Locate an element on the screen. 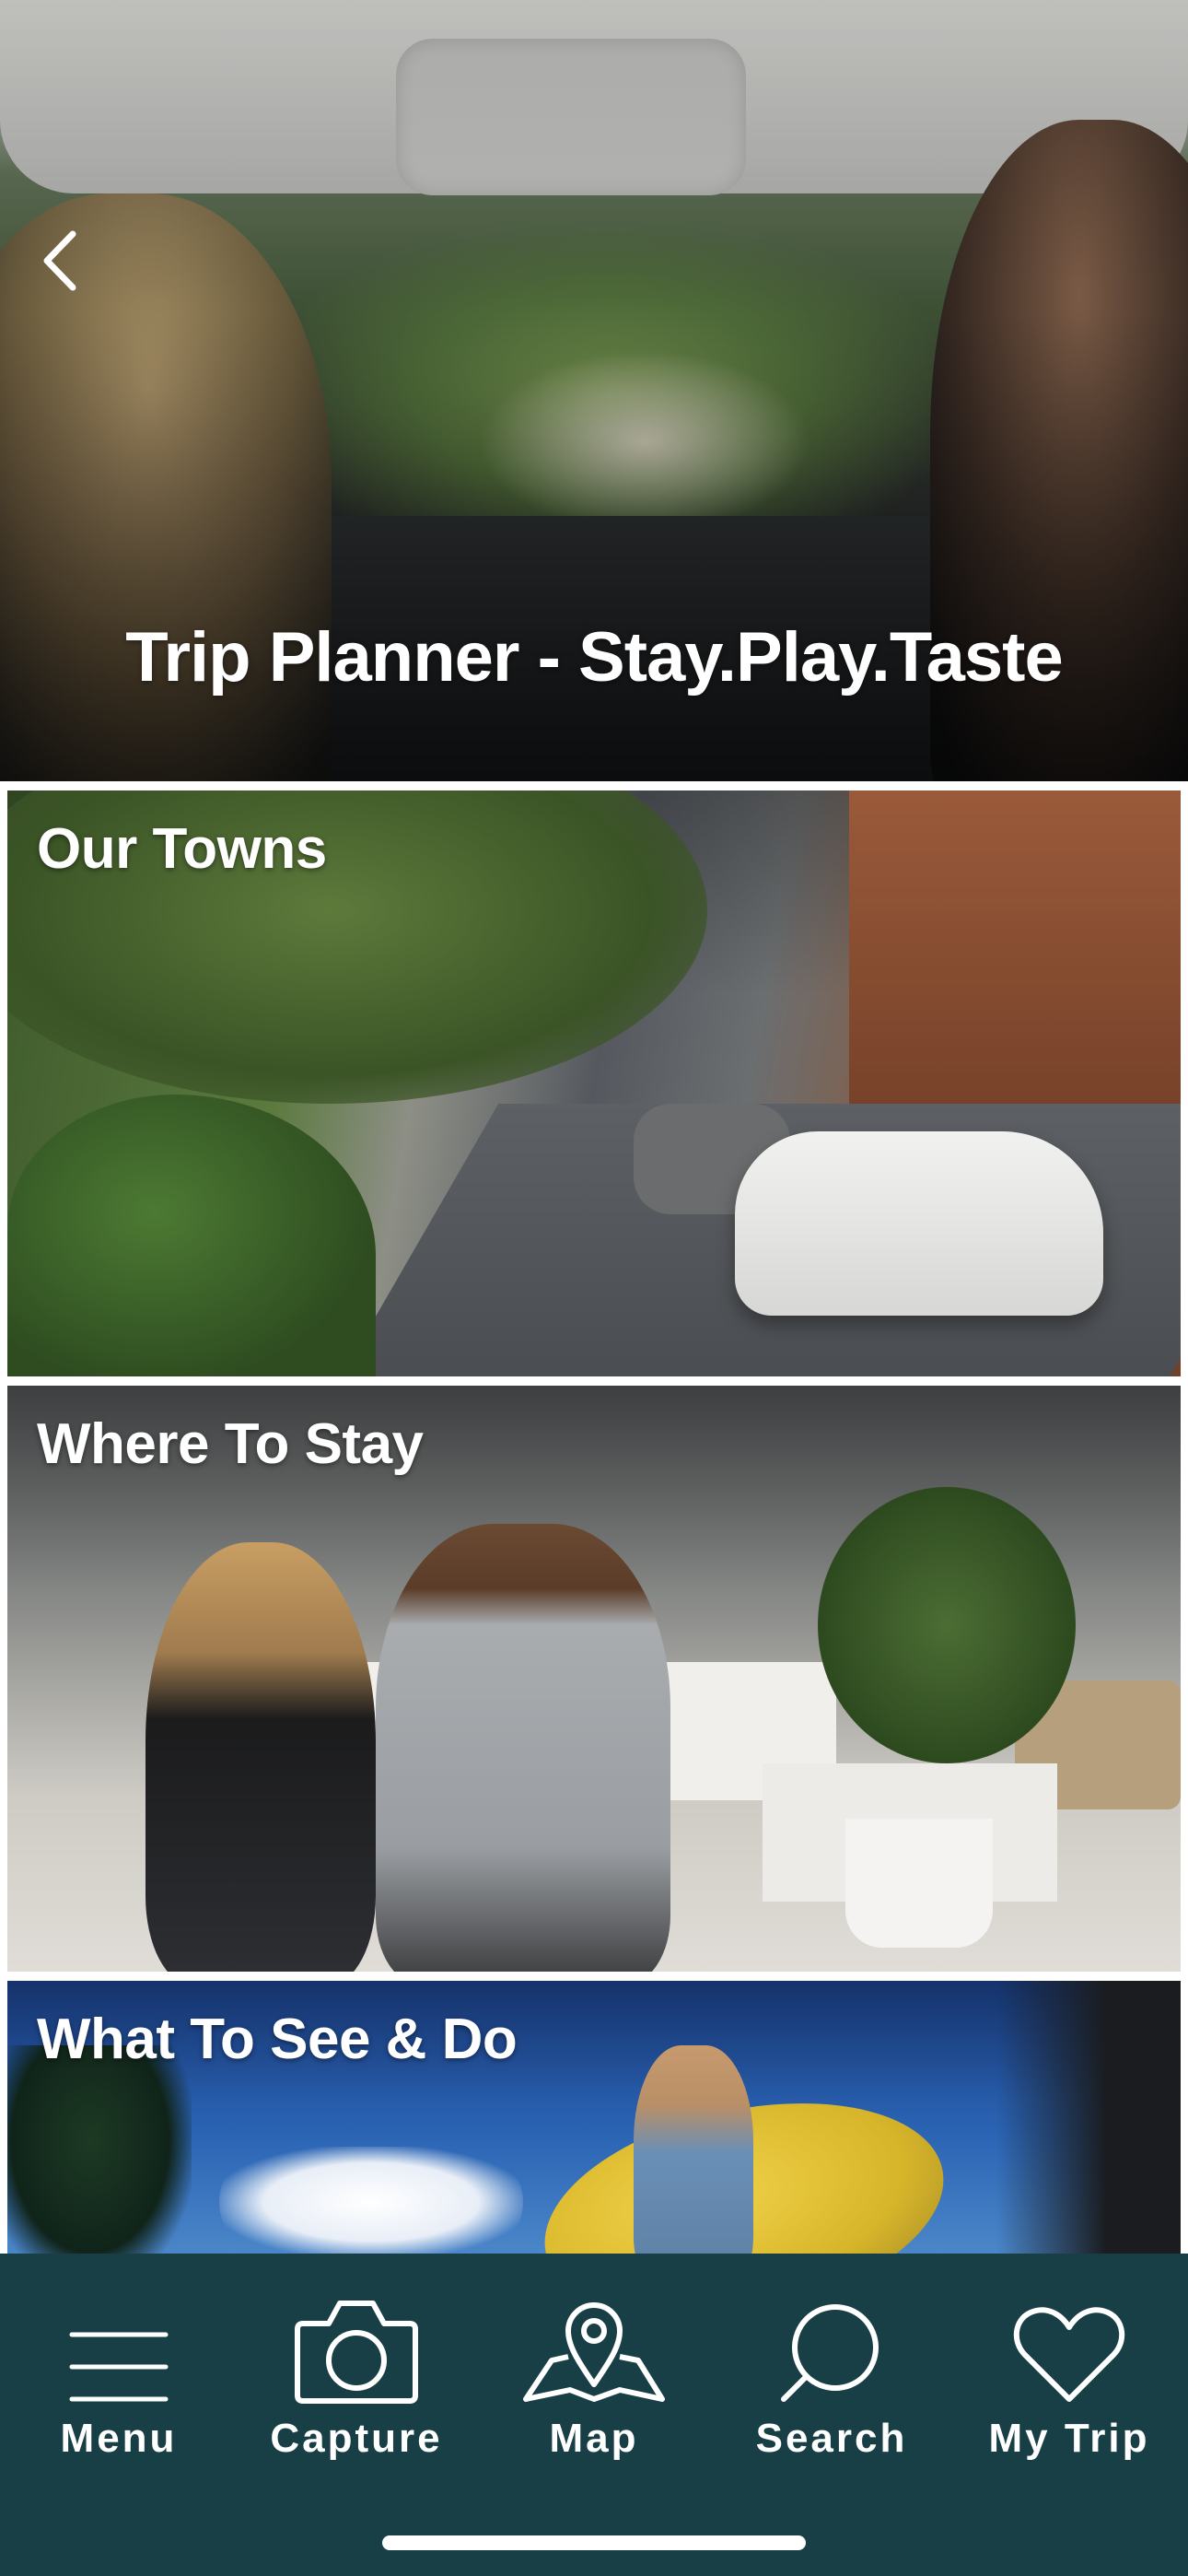  tile-label: What To See & Do is located at coordinates (277, 2039).